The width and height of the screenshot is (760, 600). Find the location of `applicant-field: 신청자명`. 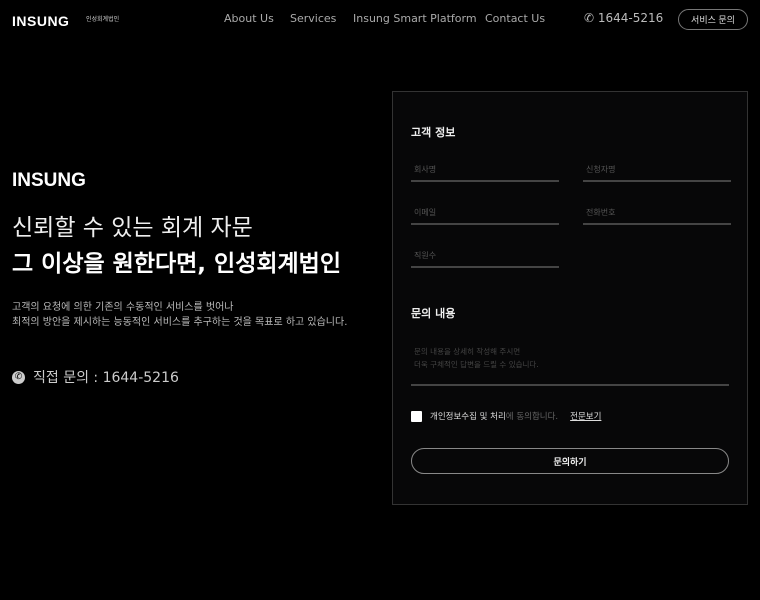

applicant-field: 신청자명 is located at coordinates (657, 173).